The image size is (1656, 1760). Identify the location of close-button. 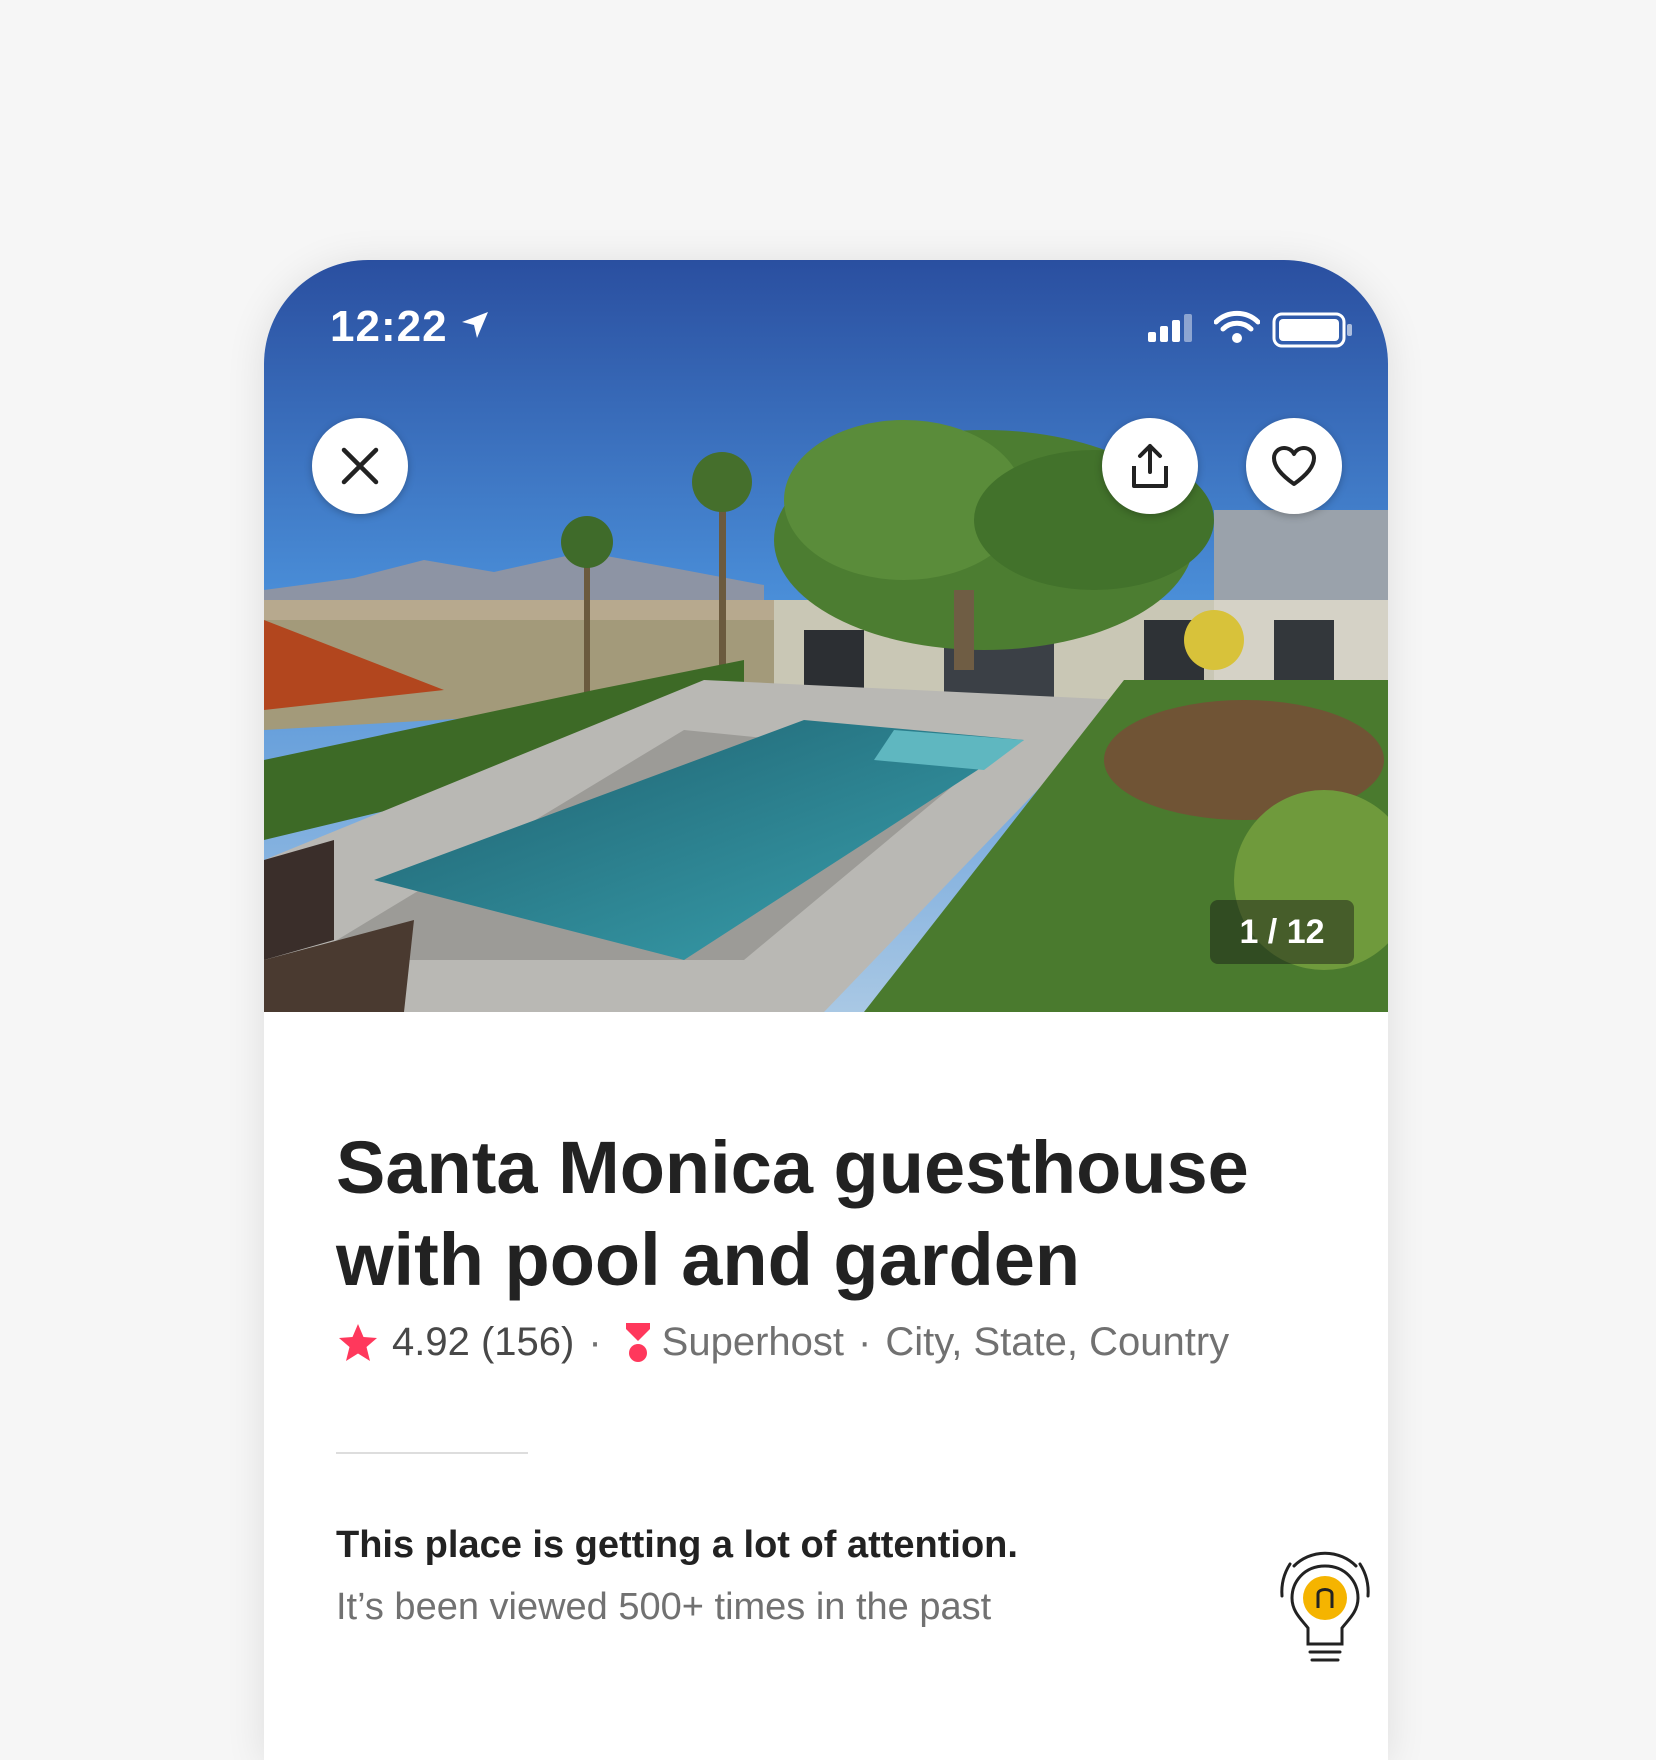
(360, 466).